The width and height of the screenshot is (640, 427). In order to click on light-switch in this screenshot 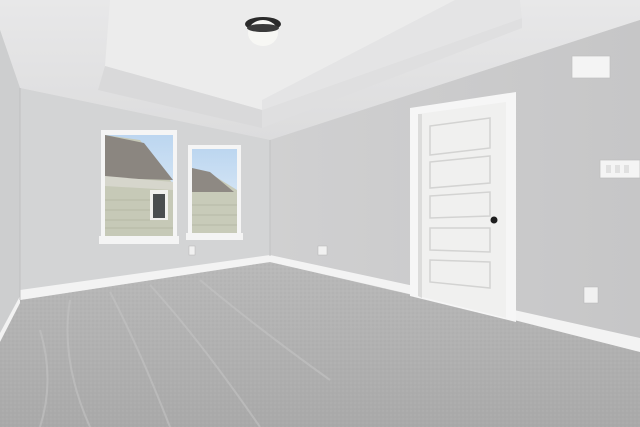, I will do `click(619, 169)`.